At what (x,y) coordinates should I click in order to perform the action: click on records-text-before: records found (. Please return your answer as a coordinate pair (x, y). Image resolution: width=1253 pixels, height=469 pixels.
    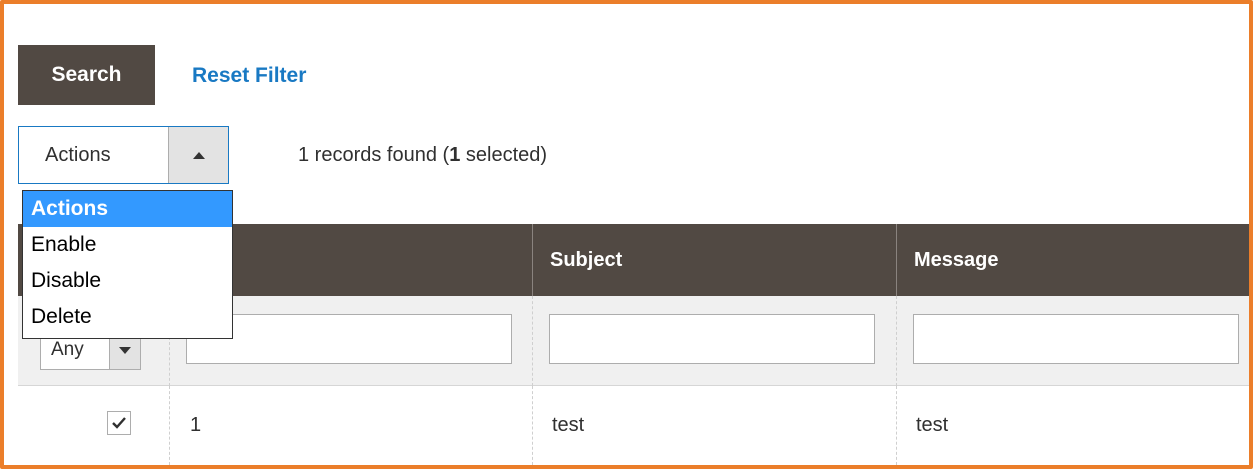
    Looking at the image, I should click on (379, 155).